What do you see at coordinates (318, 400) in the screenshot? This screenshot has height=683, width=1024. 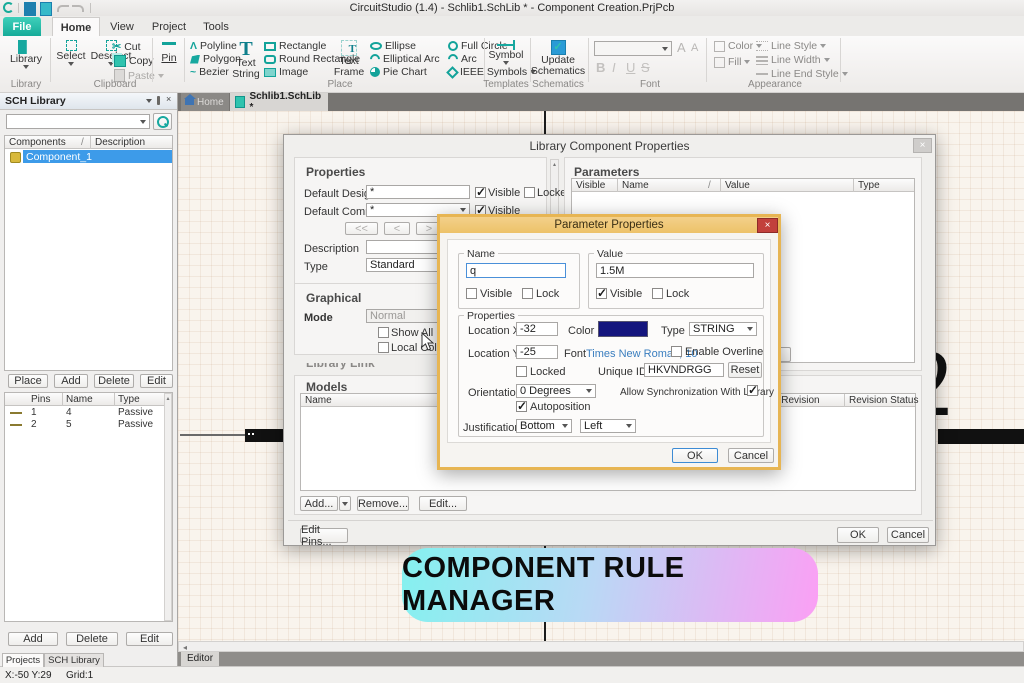 I see `col-model-name: Name` at bounding box center [318, 400].